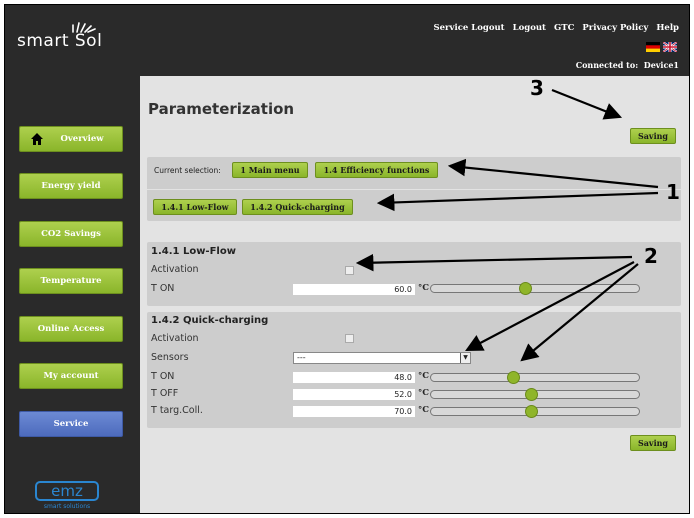 The height and width of the screenshot is (518, 694). What do you see at coordinates (60, 41) in the screenshot?
I see `logo-text: smart Sol` at bounding box center [60, 41].